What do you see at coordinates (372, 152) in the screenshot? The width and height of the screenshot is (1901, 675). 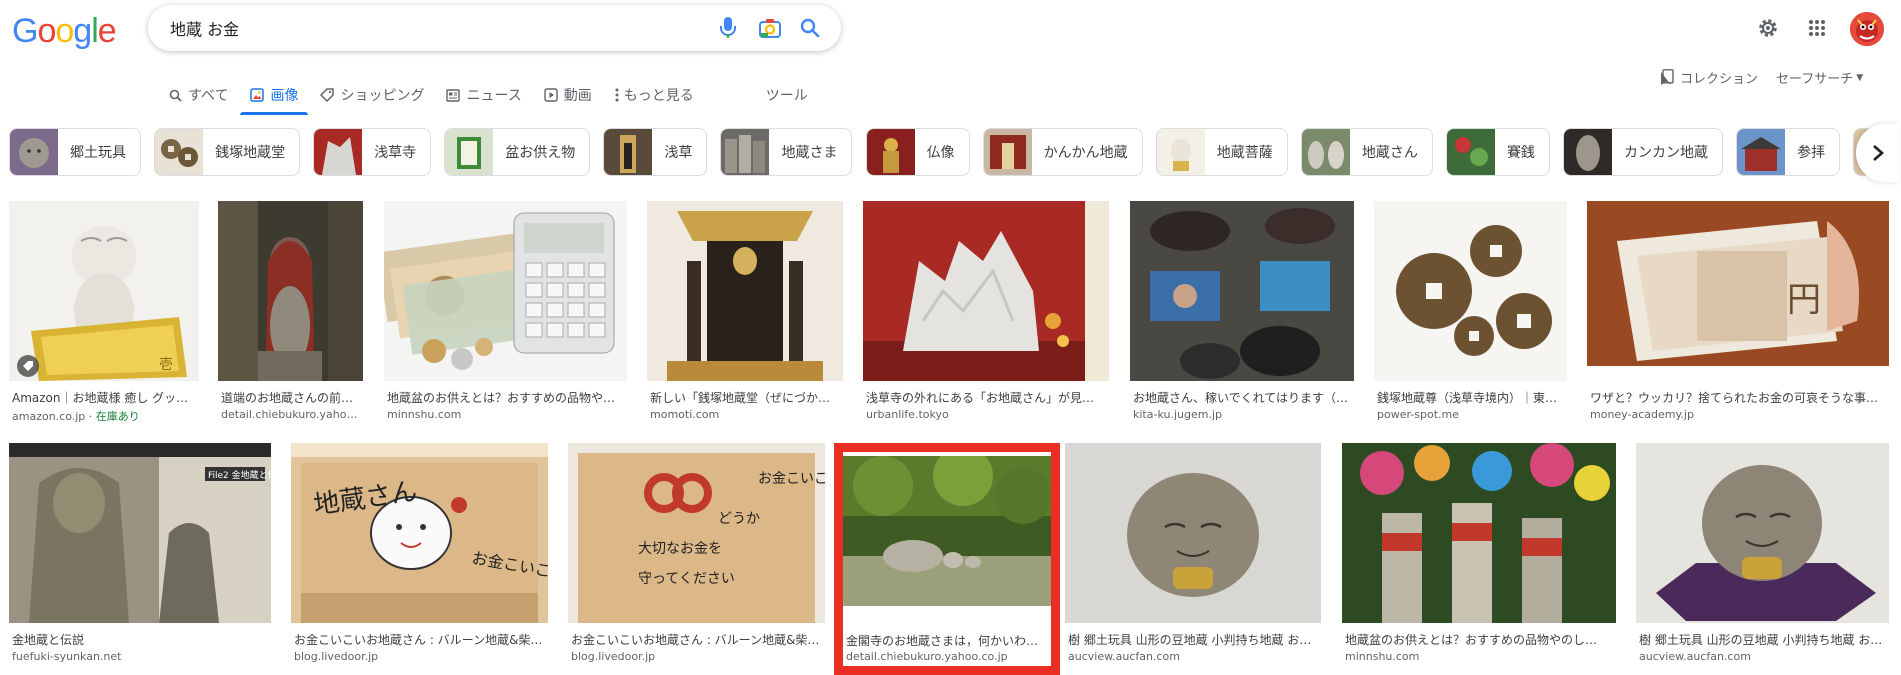 I see `chip: 浅草寺` at bounding box center [372, 152].